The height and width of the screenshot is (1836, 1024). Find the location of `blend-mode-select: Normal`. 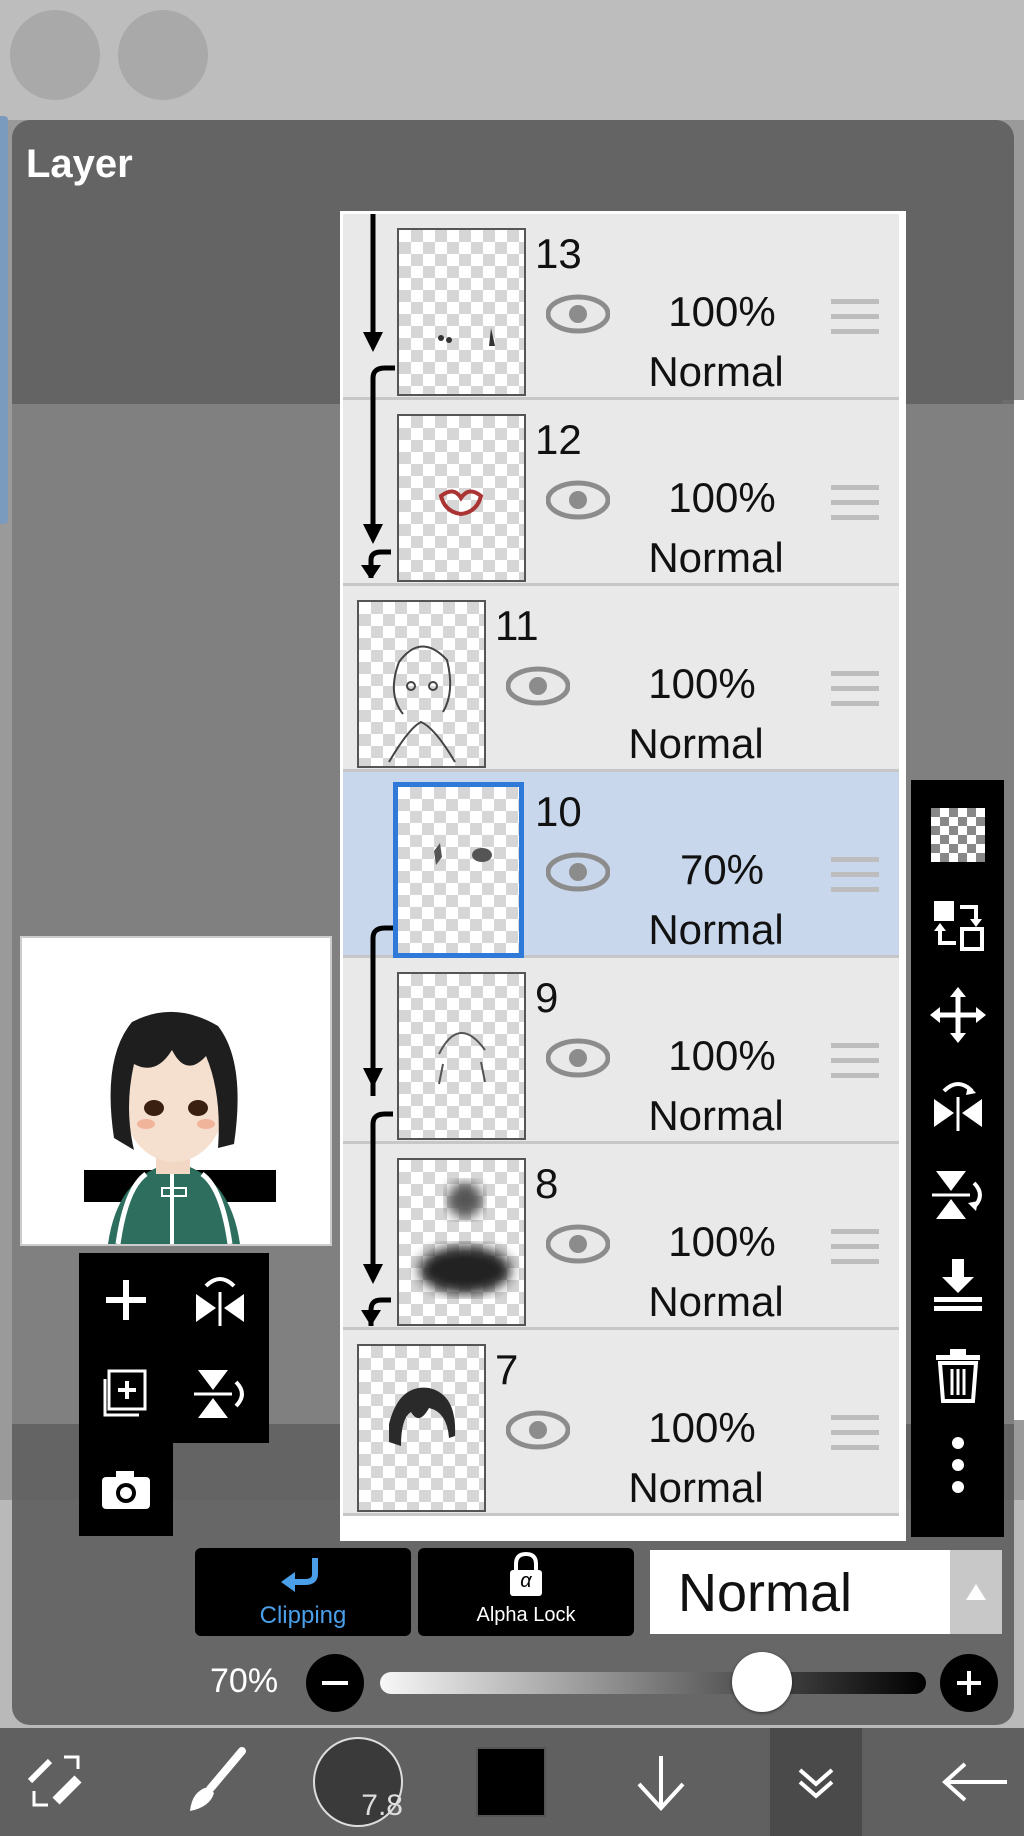

blend-mode-select: Normal is located at coordinates (800, 1592).